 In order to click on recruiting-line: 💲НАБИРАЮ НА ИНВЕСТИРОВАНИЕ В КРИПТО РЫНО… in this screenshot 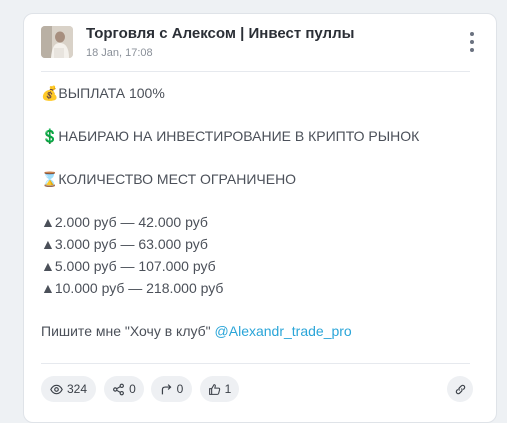, I will do `click(230, 136)`.